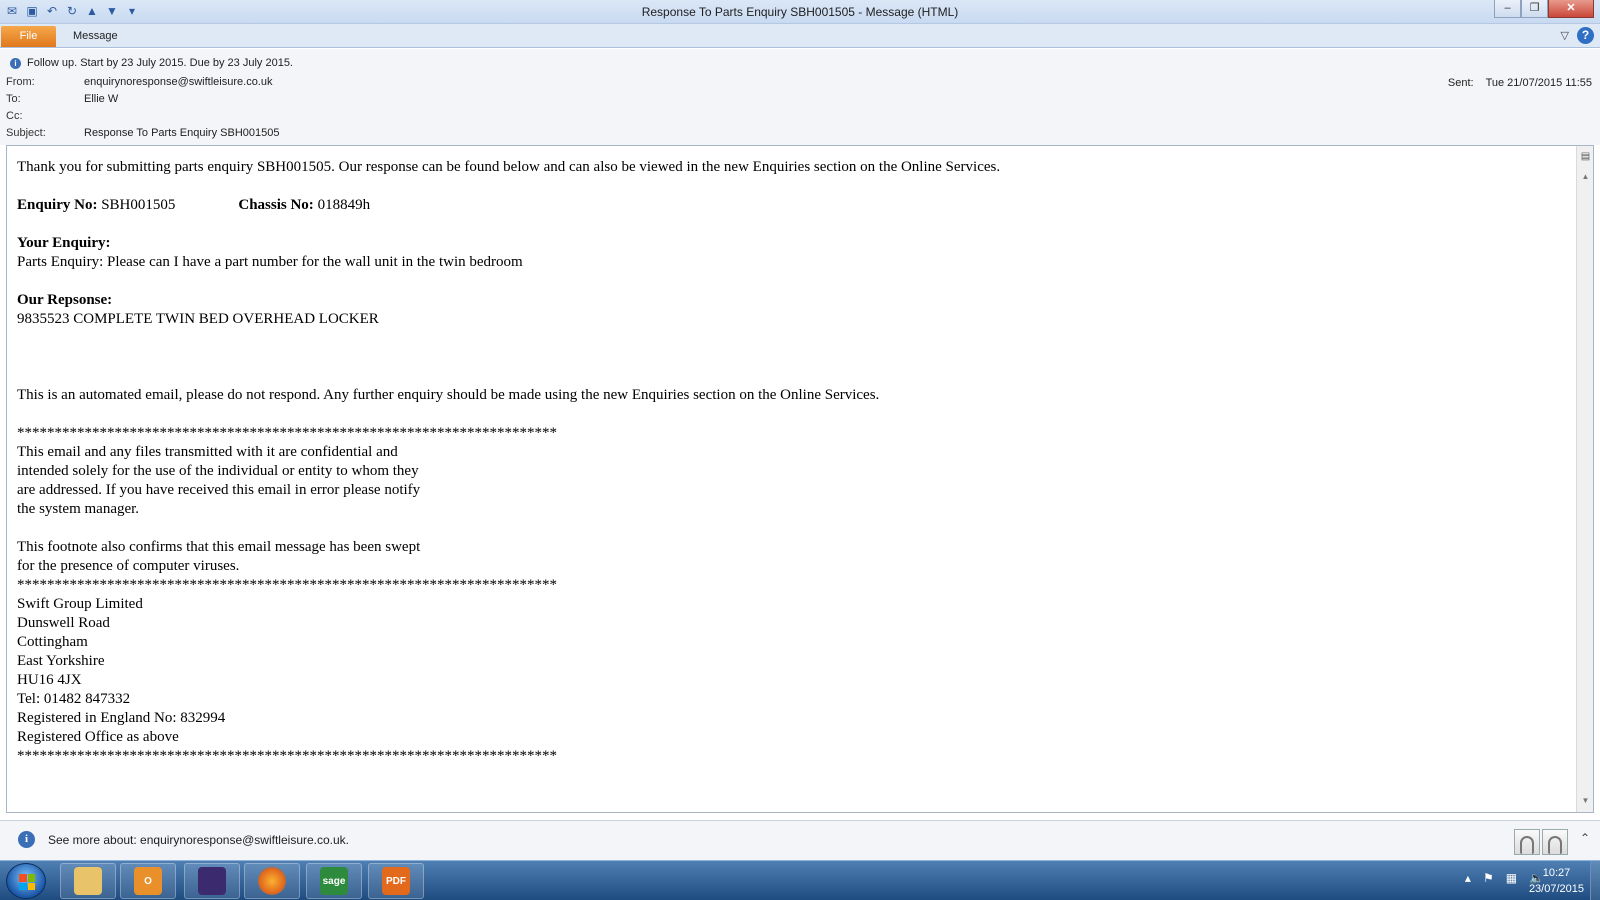 Image resolution: width=1600 pixels, height=900 pixels. I want to click on enquiry-no-label: Enquiry No:, so click(57, 205).